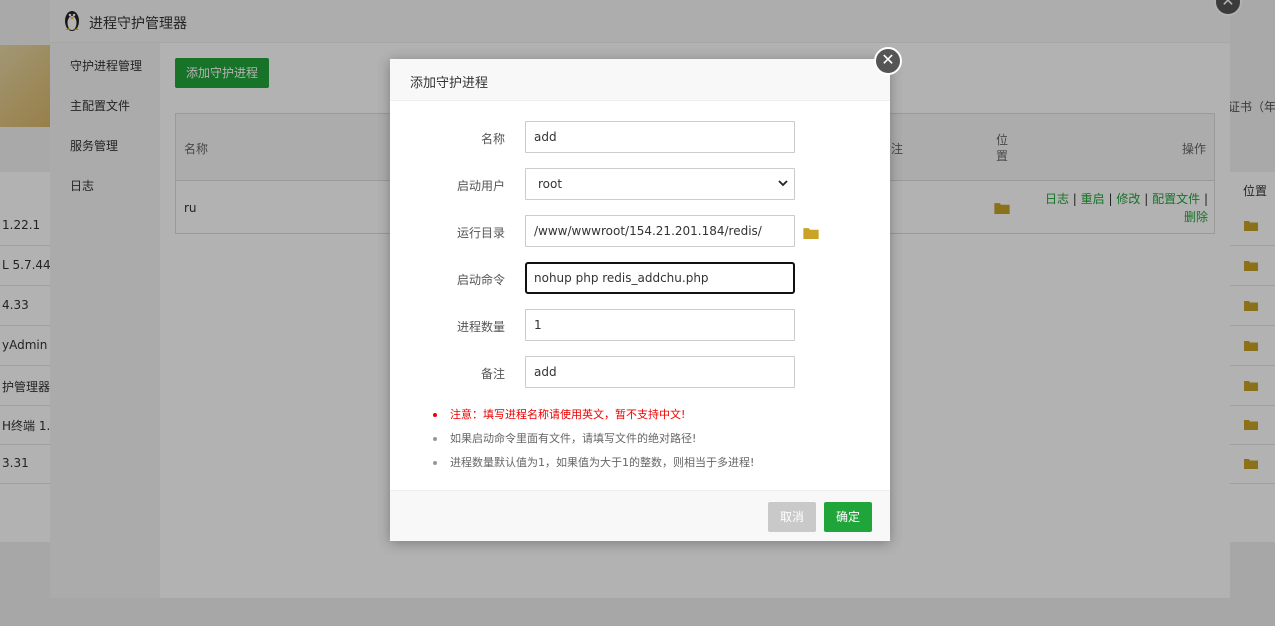 This screenshot has height=626, width=1275. Describe the element at coordinates (449, 83) in the screenshot. I see `dialog-title: 添加守护进程` at that location.